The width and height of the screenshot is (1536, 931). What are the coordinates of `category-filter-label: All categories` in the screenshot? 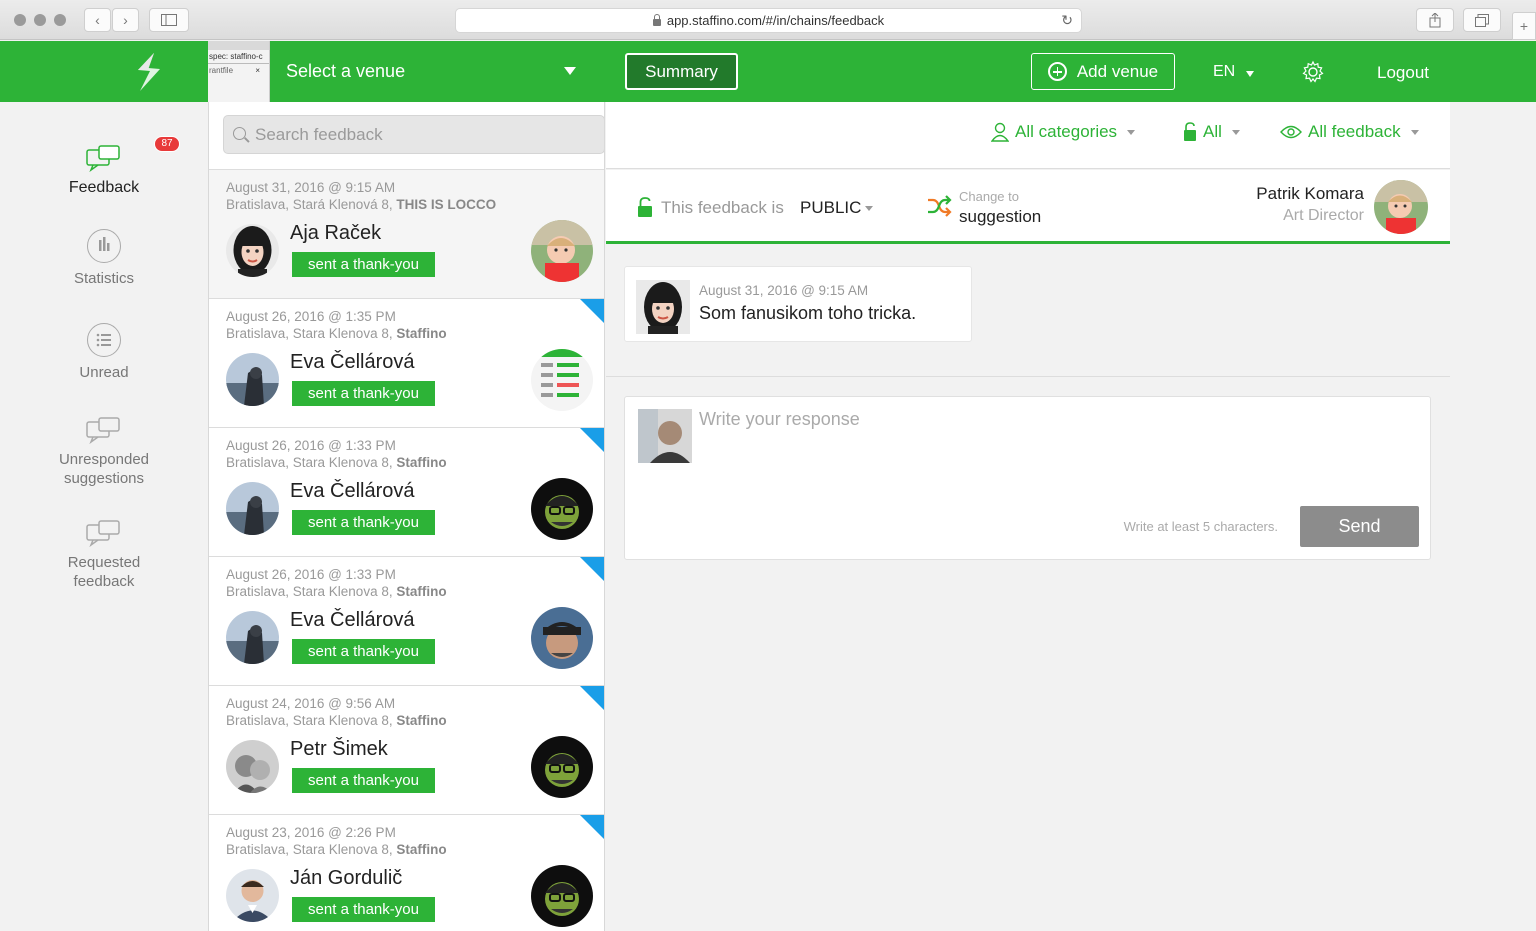 It's located at (1066, 131).